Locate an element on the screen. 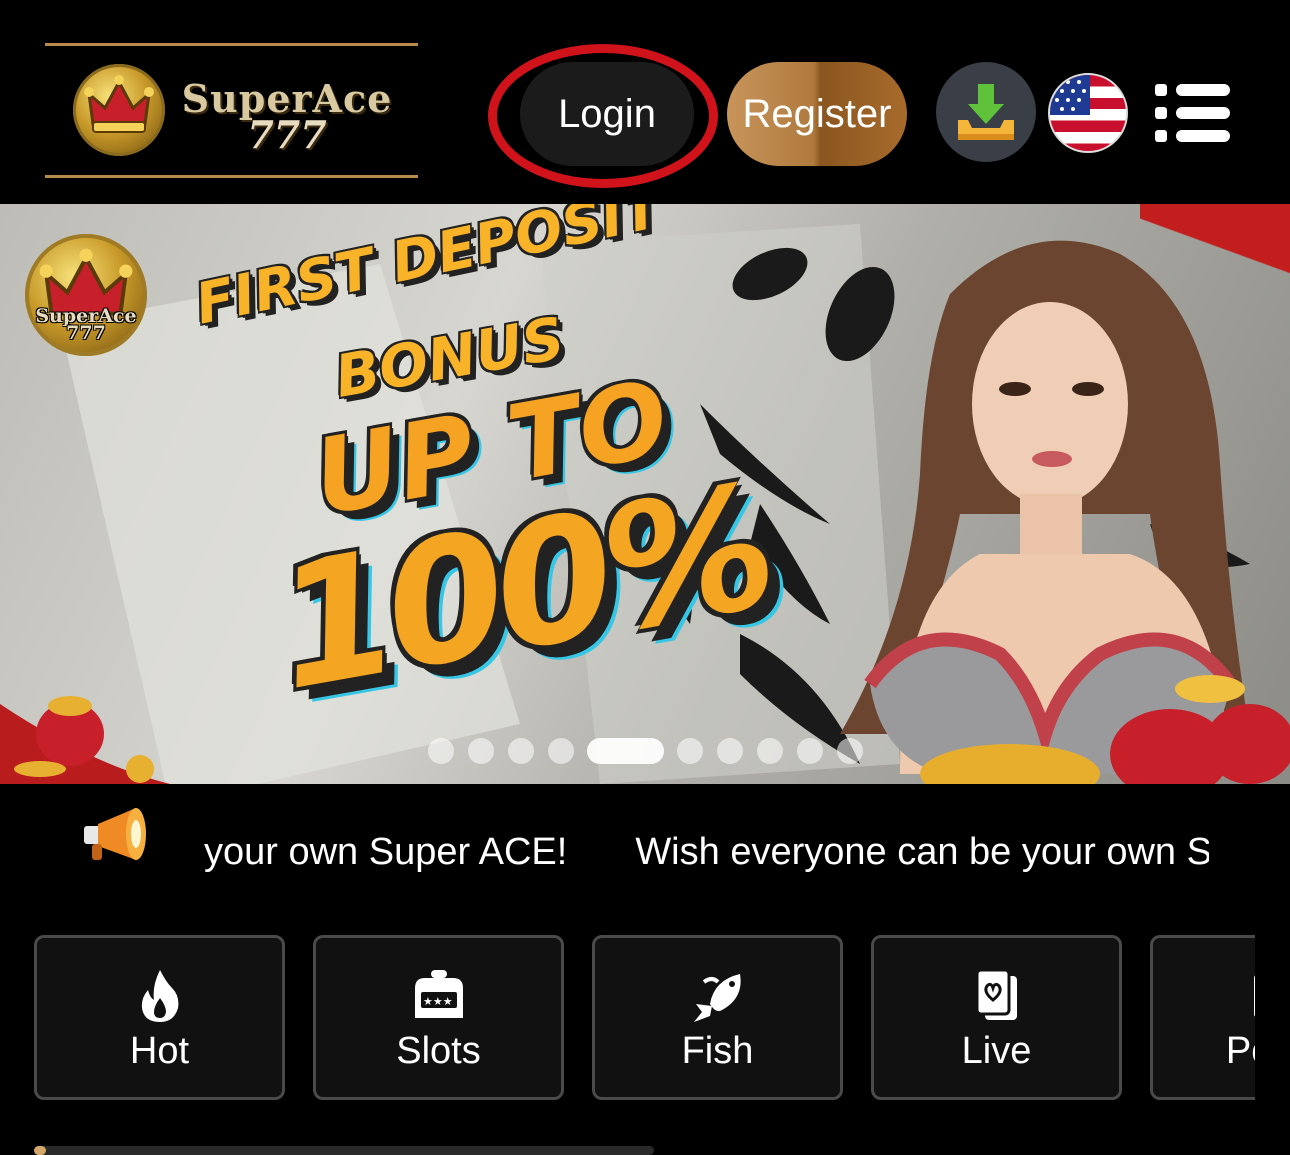 Image resolution: width=1290 pixels, height=1155 pixels. register-button: Register is located at coordinates (817, 114).